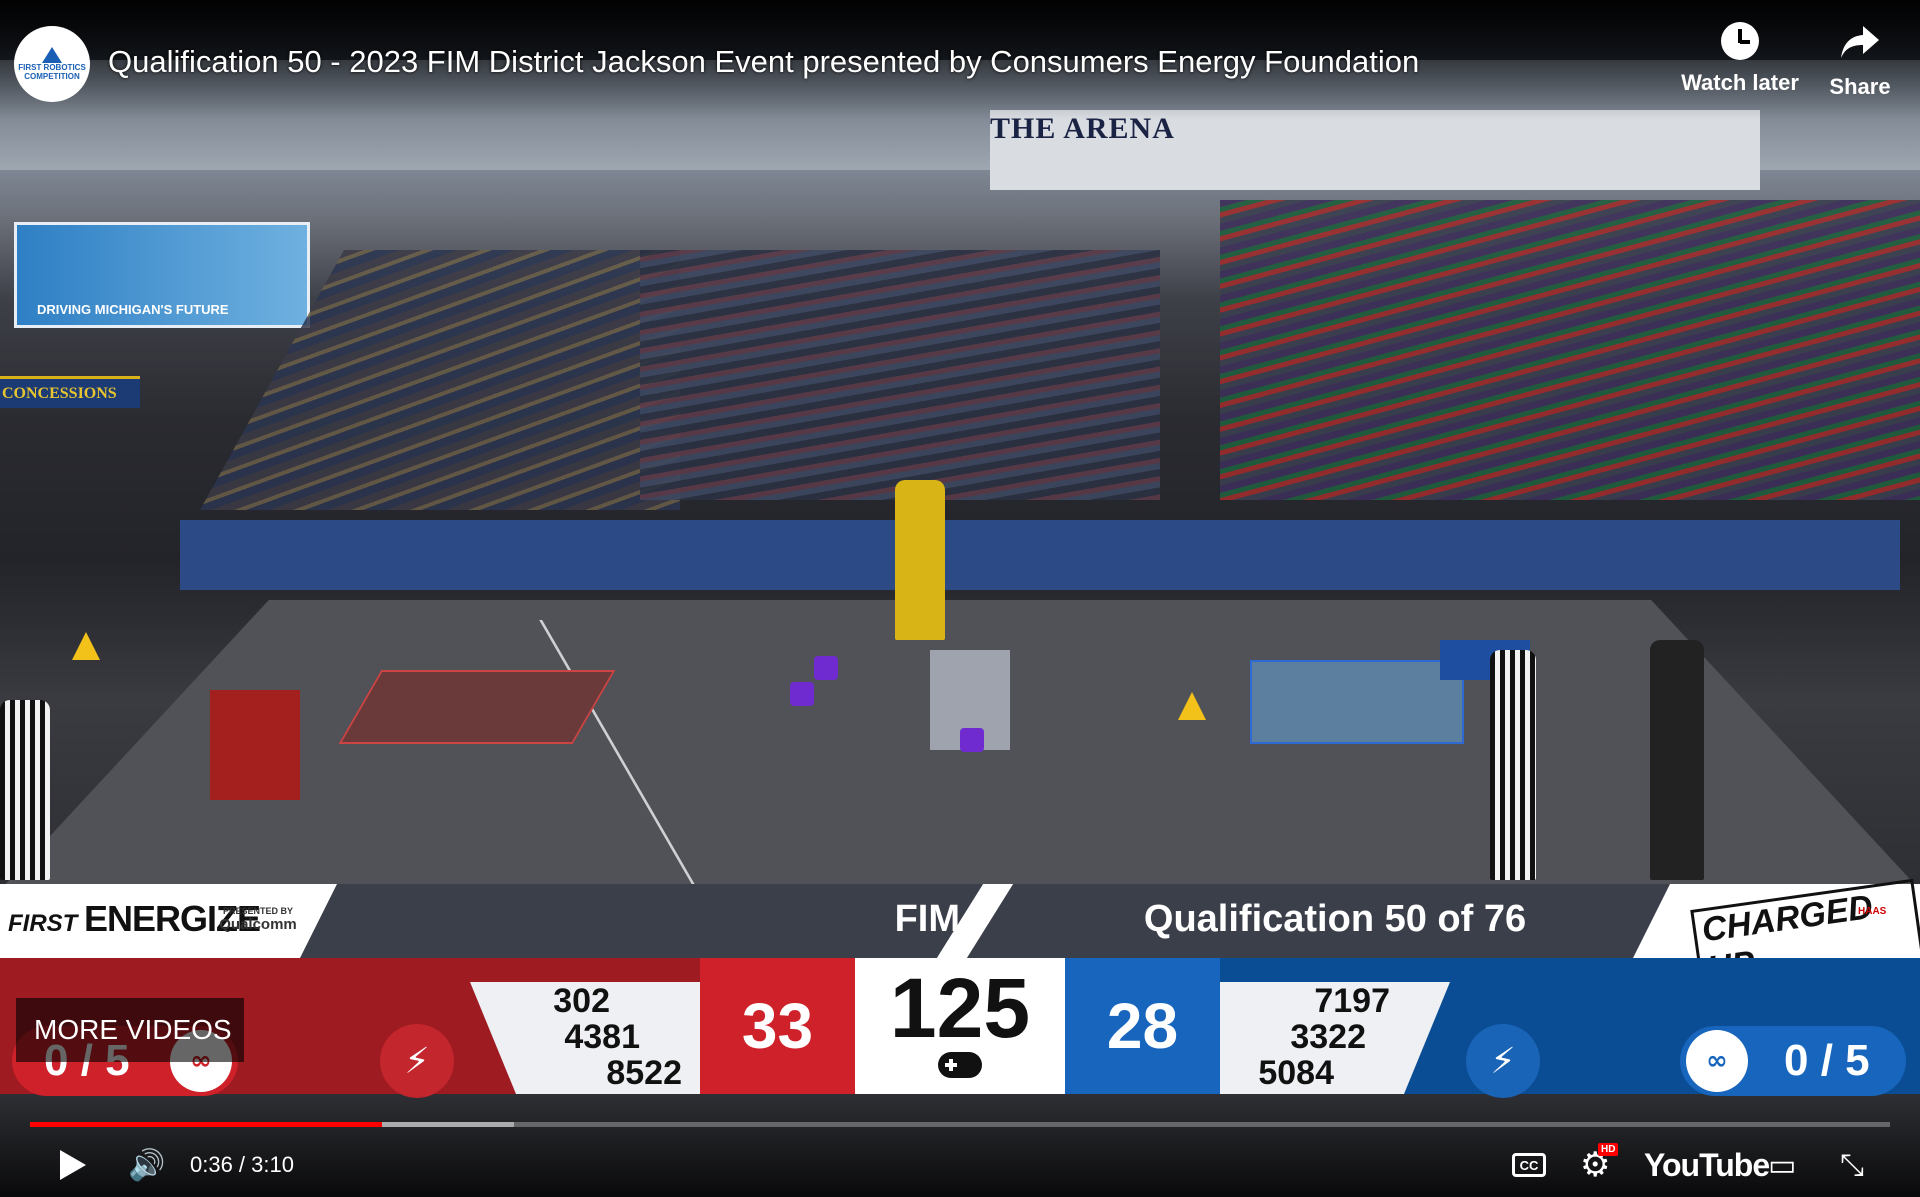 Image resolution: width=1920 pixels, height=1197 pixels. I want to click on watch-later-label: Watch later, so click(1740, 82).